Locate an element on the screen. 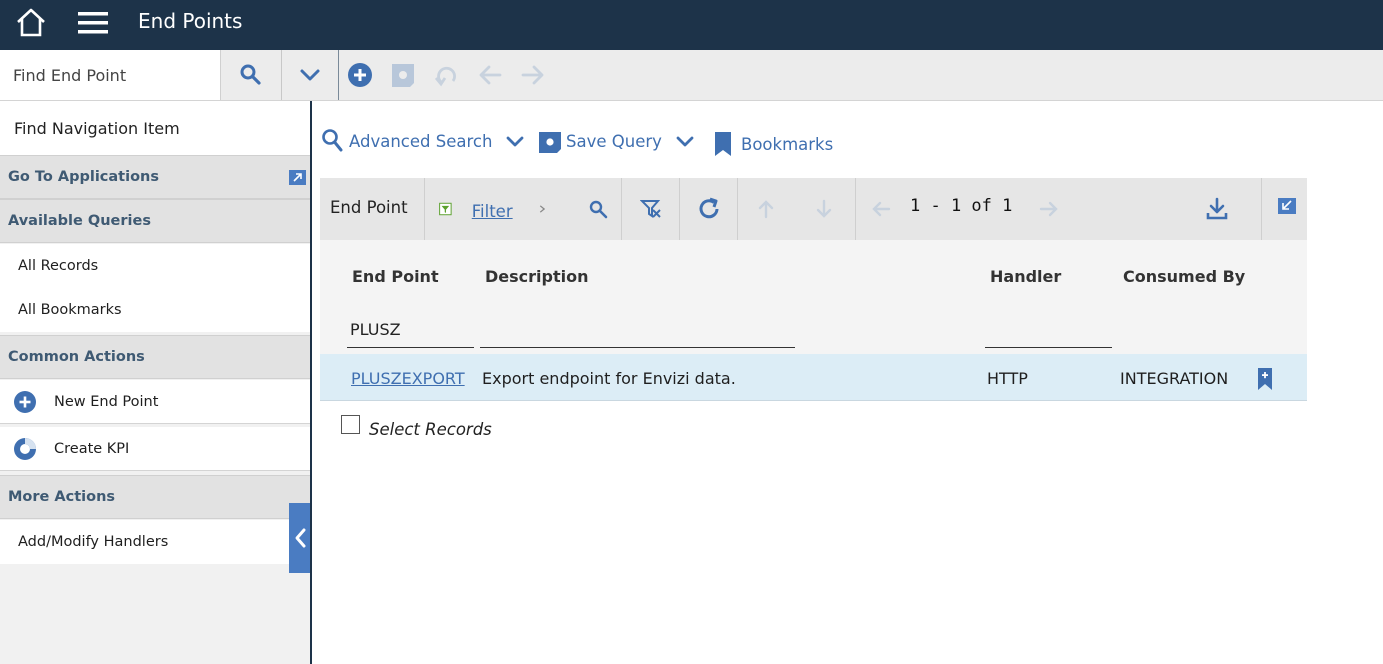  add-bookmark-icon is located at coordinates (1265, 379).